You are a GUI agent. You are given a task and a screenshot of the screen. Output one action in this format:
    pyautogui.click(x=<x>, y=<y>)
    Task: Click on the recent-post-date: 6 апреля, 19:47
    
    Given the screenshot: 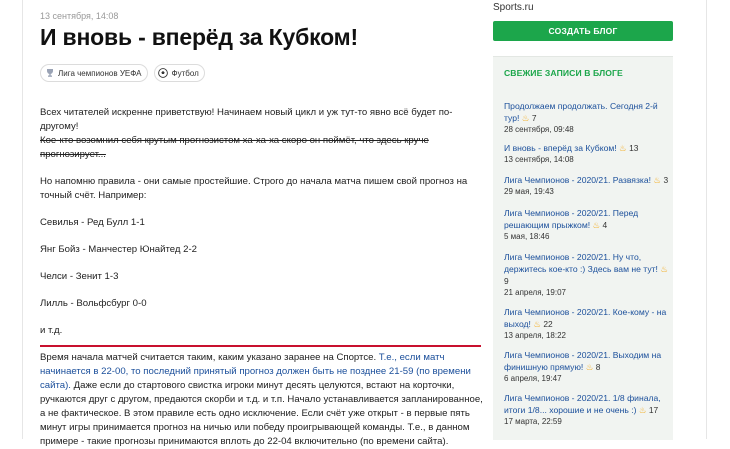 What is the action you would take?
    pyautogui.click(x=533, y=378)
    